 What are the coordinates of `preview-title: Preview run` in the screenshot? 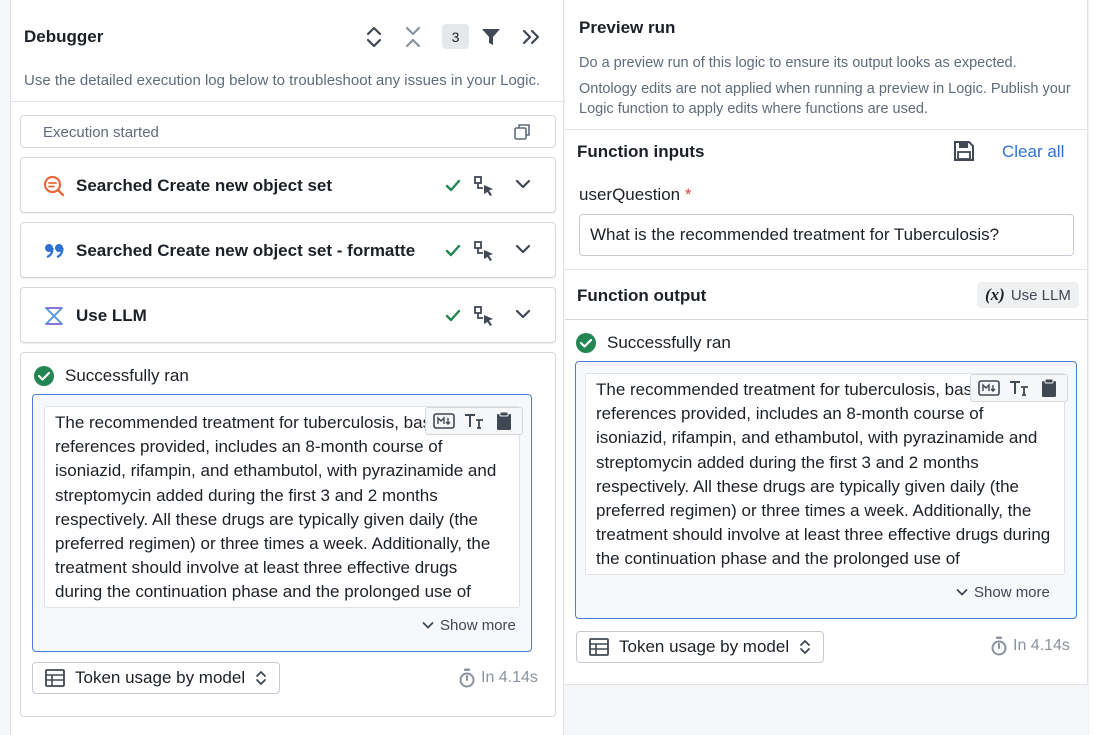 It's located at (627, 27).